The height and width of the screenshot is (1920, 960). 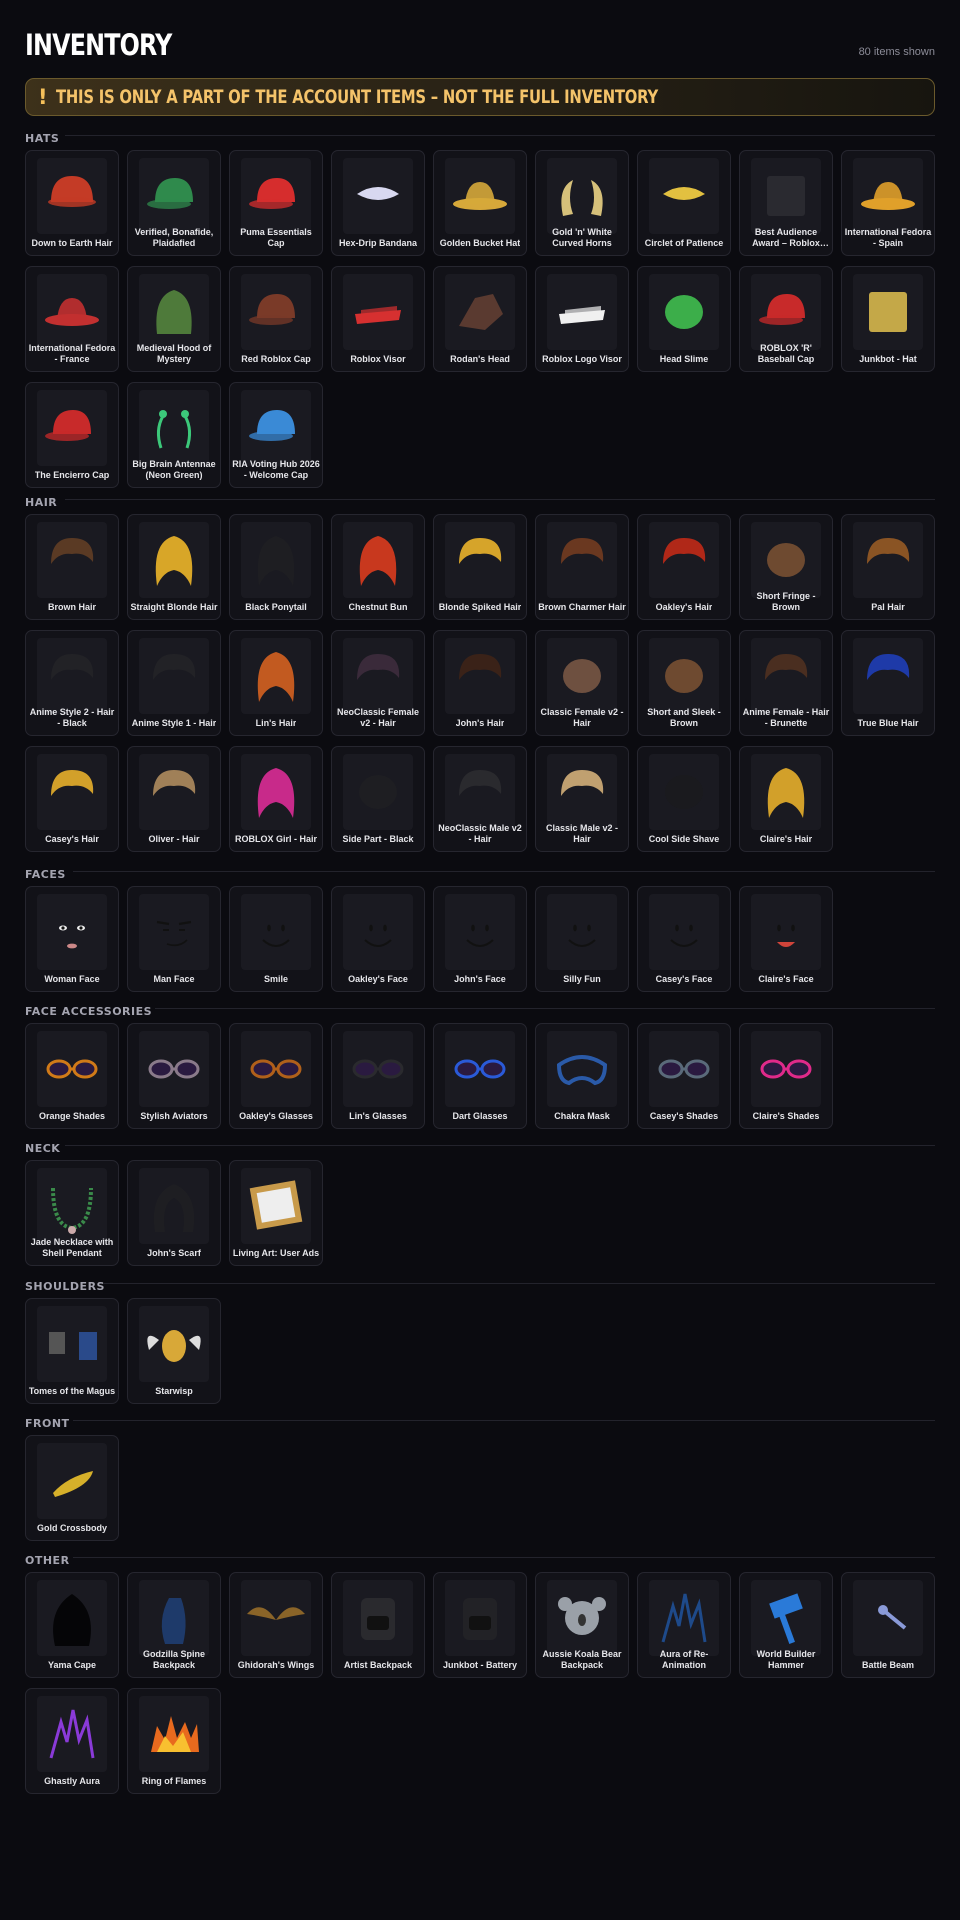 I want to click on item-card: Anime Female - Hair - Brunette, so click(x=786, y=683).